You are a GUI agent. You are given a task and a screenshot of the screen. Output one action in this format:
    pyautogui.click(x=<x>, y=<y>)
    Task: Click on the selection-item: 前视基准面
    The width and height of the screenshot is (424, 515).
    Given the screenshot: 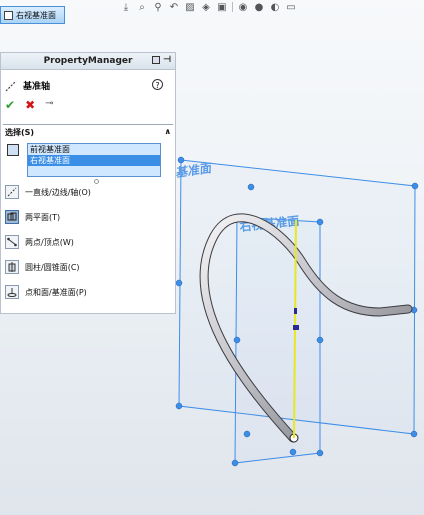 What is the action you would take?
    pyautogui.click(x=94, y=149)
    